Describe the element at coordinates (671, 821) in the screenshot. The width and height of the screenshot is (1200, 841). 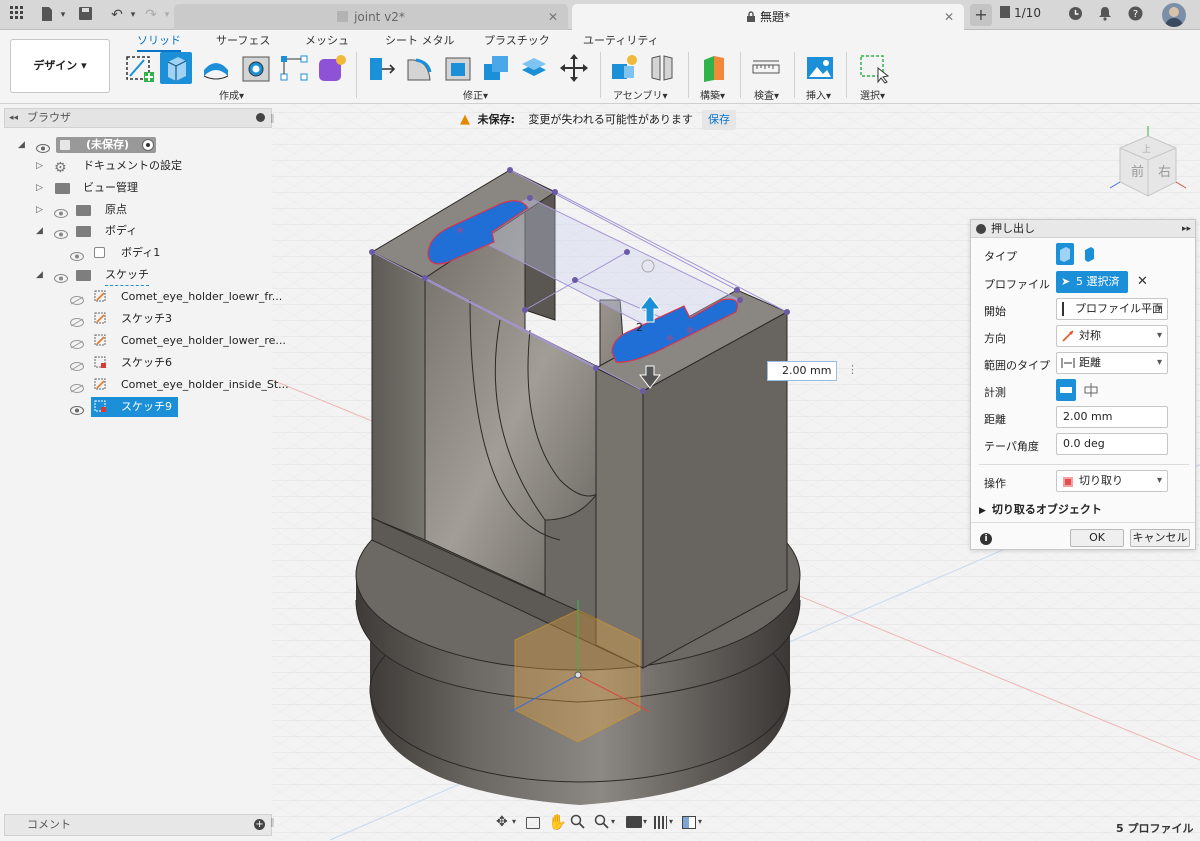
I see `grid-dropdown-chevron-icon: ▾` at that location.